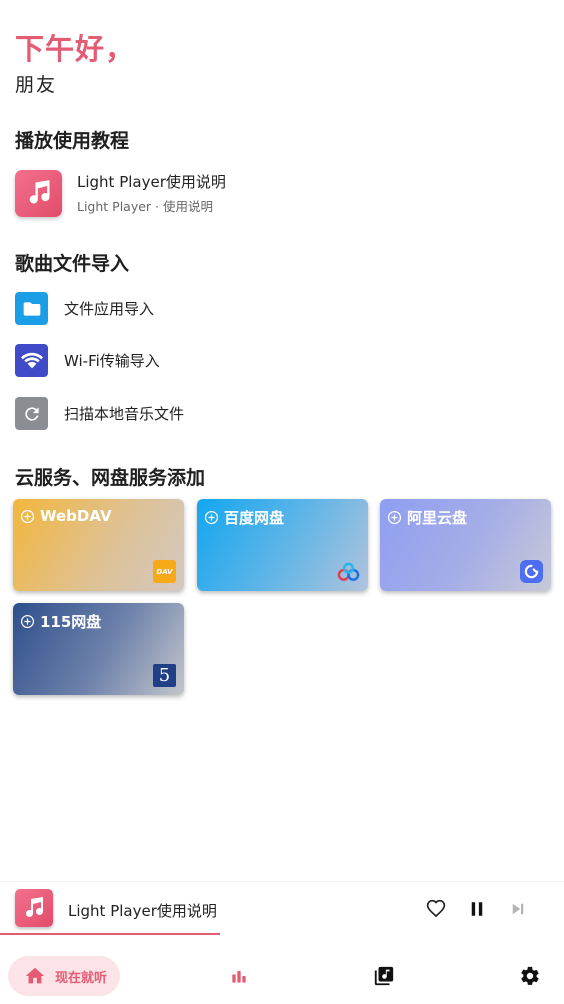 The width and height of the screenshot is (564, 1004). What do you see at coordinates (110, 478) in the screenshot?
I see `section-title-cloud: 云服务、网盘服务添加` at bounding box center [110, 478].